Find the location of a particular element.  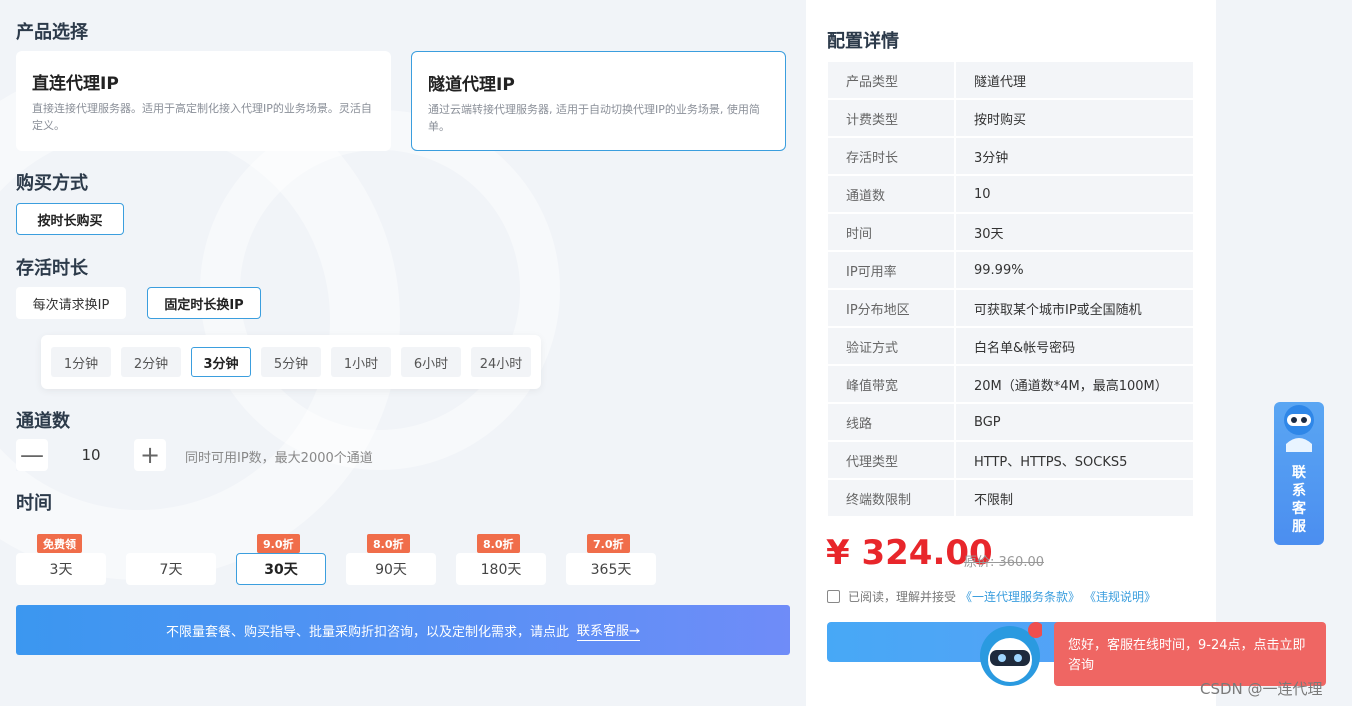

time-option: 180天 is located at coordinates (501, 569).